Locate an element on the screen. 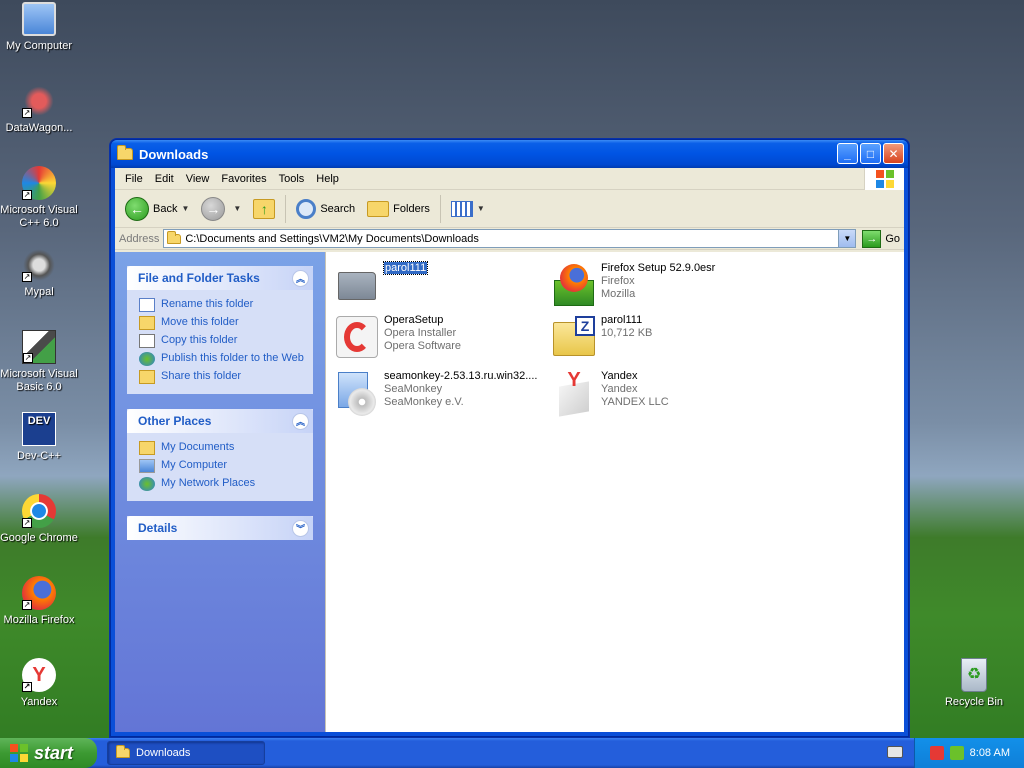  back-button: ← Back ▼ is located at coordinates (157, 209).